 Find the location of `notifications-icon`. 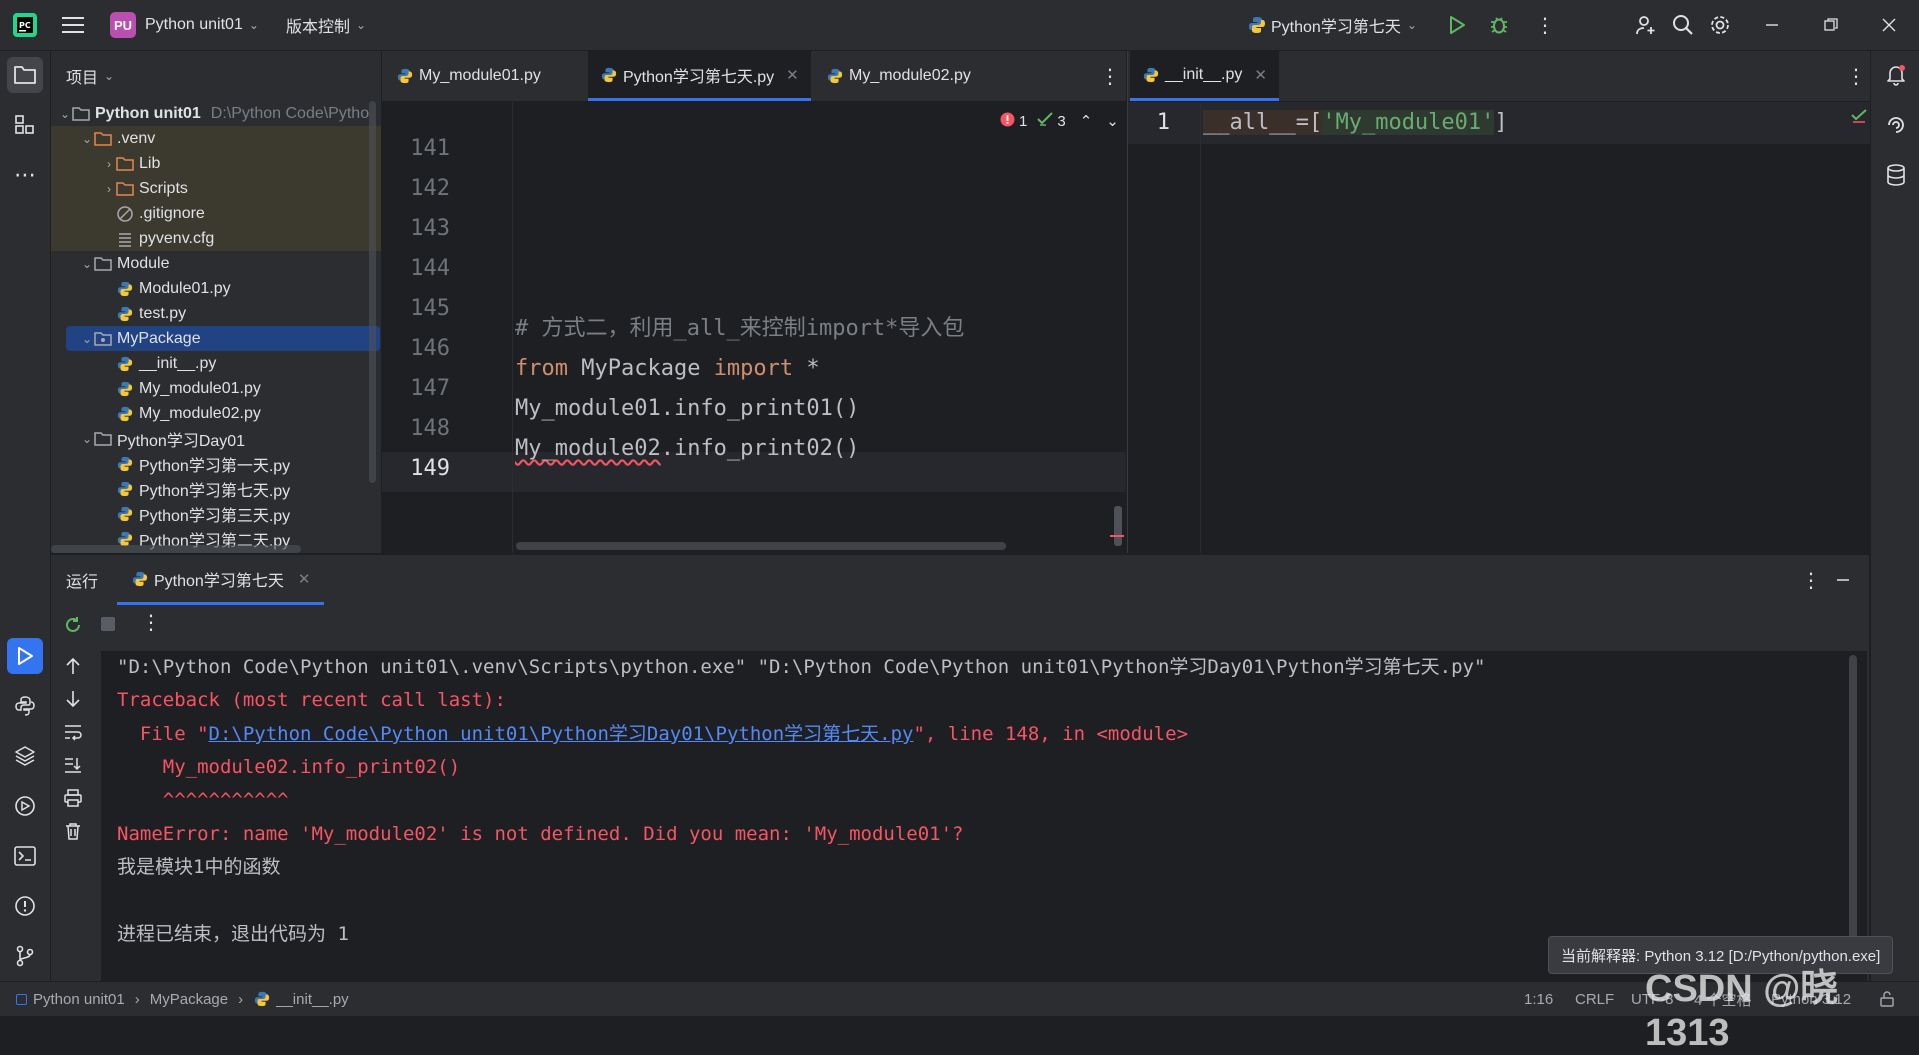

notifications-icon is located at coordinates (1896, 75).